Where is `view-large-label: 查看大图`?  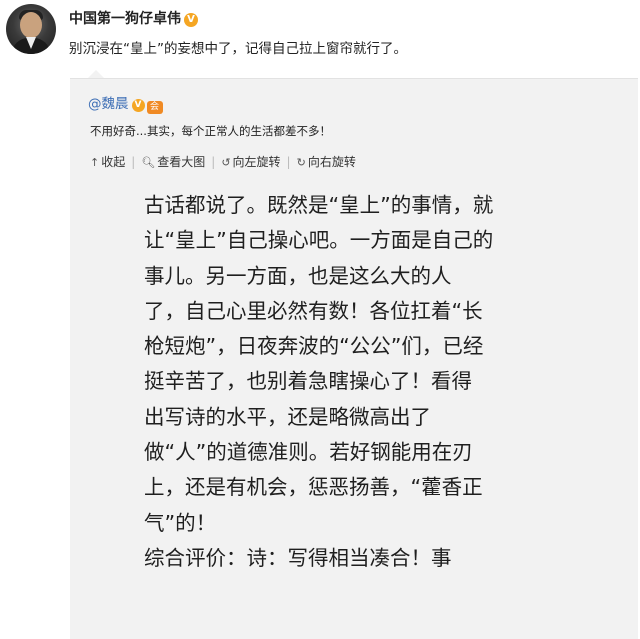
view-large-label: 查看大图 is located at coordinates (181, 162).